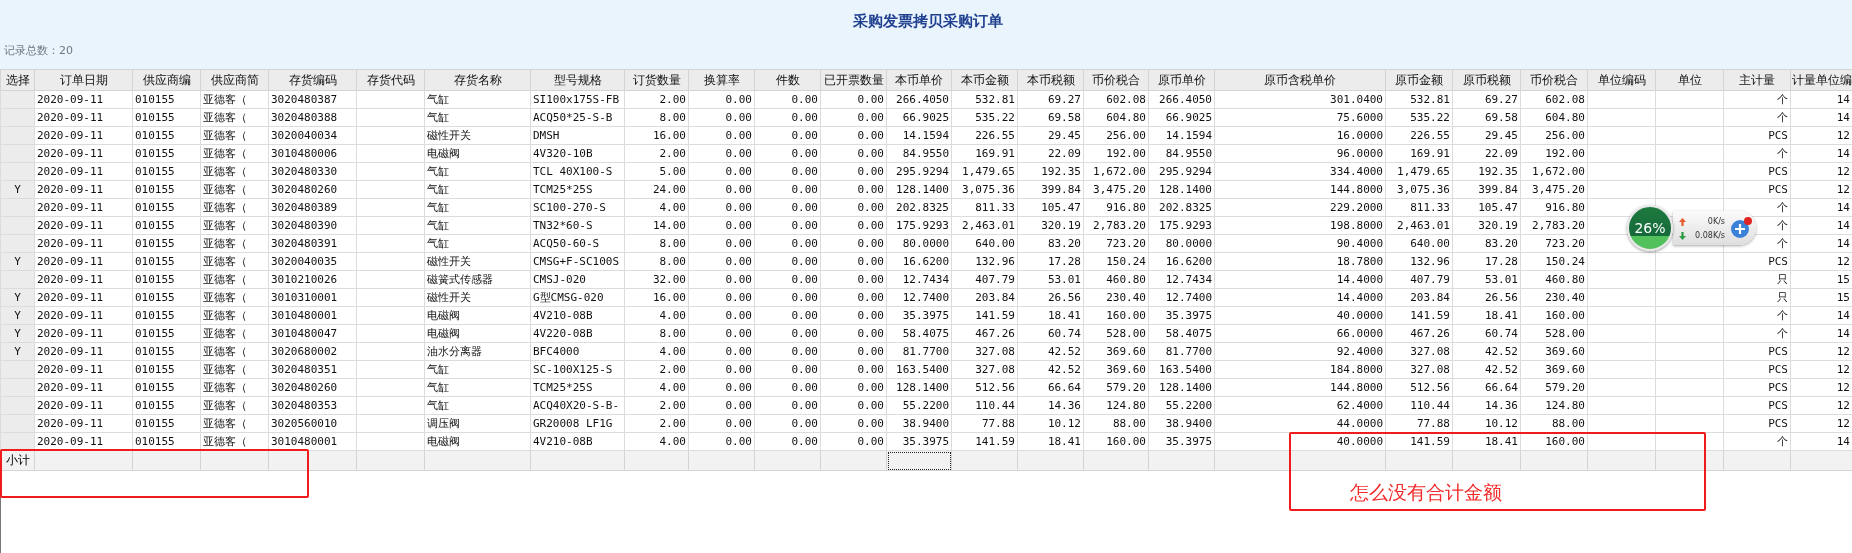 The image size is (1852, 553). I want to click on column-header: 主计量, so click(1757, 80).